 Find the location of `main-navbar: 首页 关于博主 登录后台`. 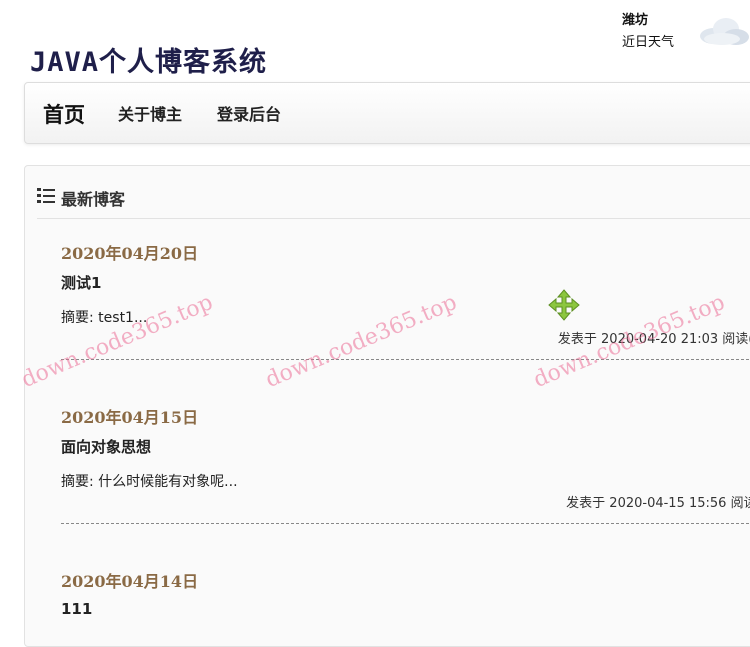

main-navbar: 首页 关于博主 登录后台 is located at coordinates (387, 113).